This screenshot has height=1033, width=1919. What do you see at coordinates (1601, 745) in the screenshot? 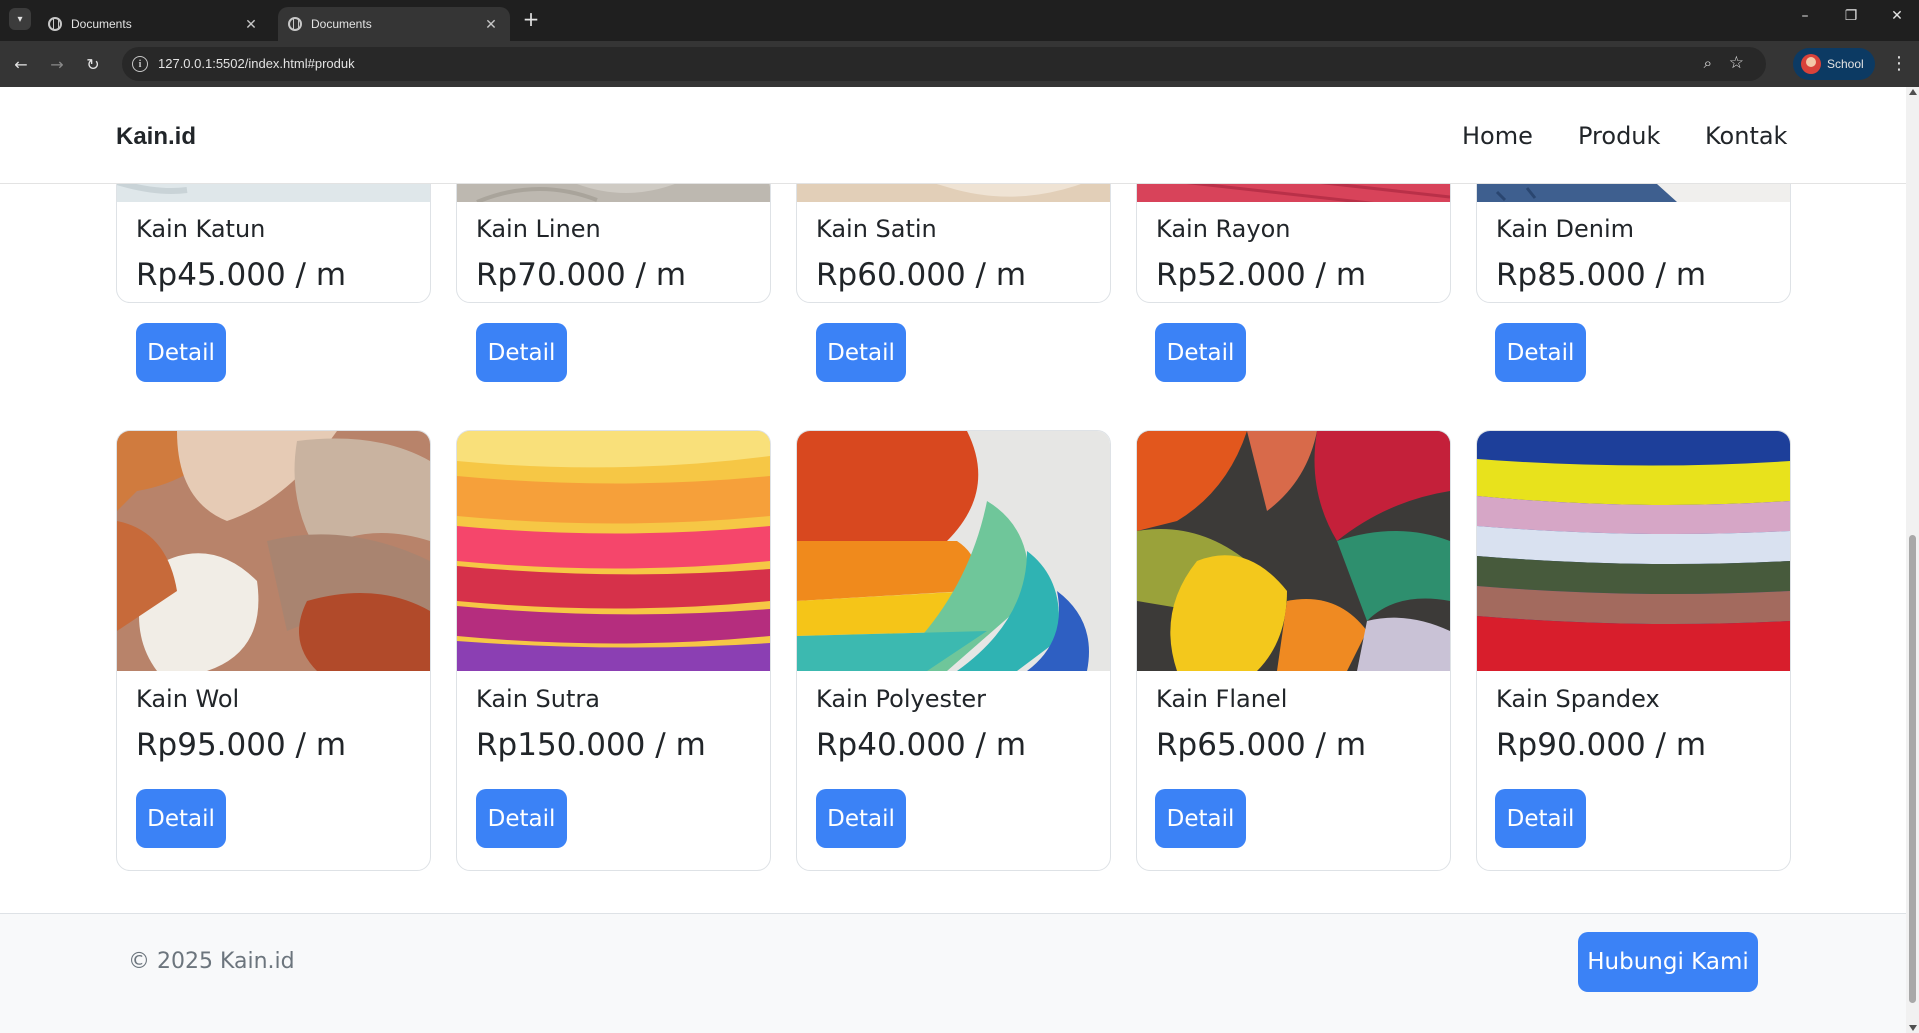
I see `product-price: Rp90.000 / m` at bounding box center [1601, 745].